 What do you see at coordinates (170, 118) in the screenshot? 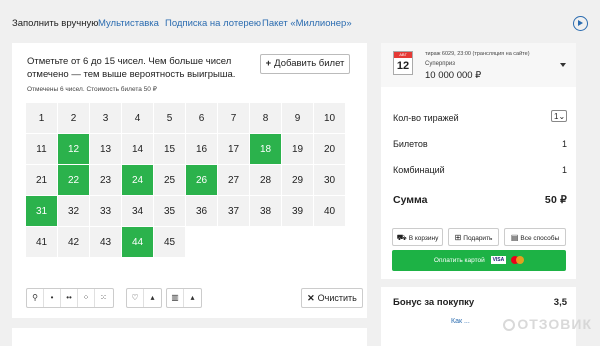
I see `number-cell: 5` at bounding box center [170, 118].